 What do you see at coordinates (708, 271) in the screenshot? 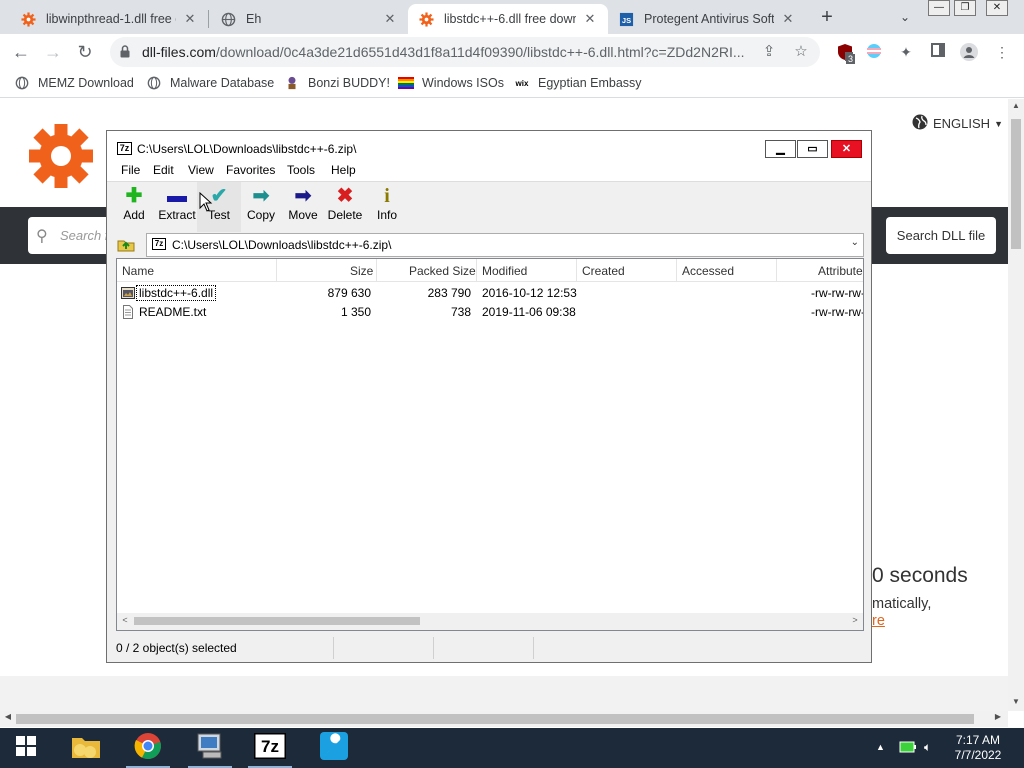
I see `column-accessed: Accessed` at bounding box center [708, 271].